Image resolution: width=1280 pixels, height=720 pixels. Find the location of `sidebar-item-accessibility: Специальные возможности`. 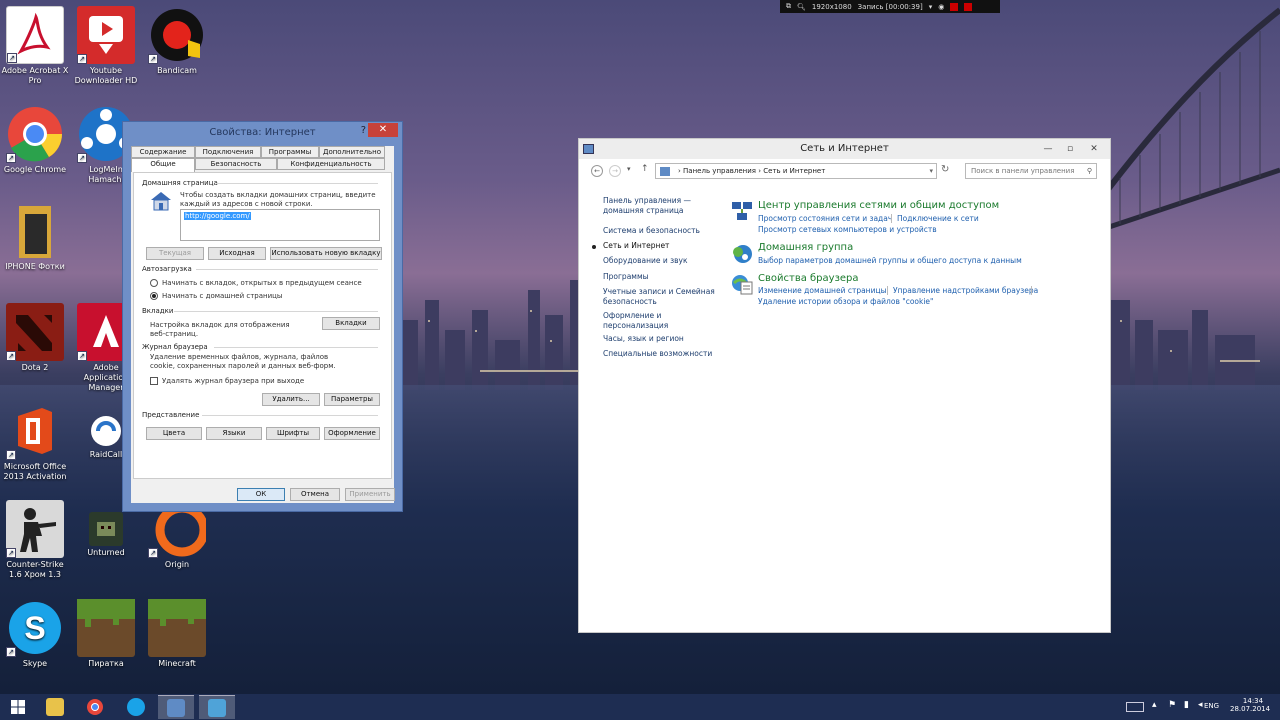

sidebar-item-accessibility: Специальные возможности is located at coordinates (657, 354).